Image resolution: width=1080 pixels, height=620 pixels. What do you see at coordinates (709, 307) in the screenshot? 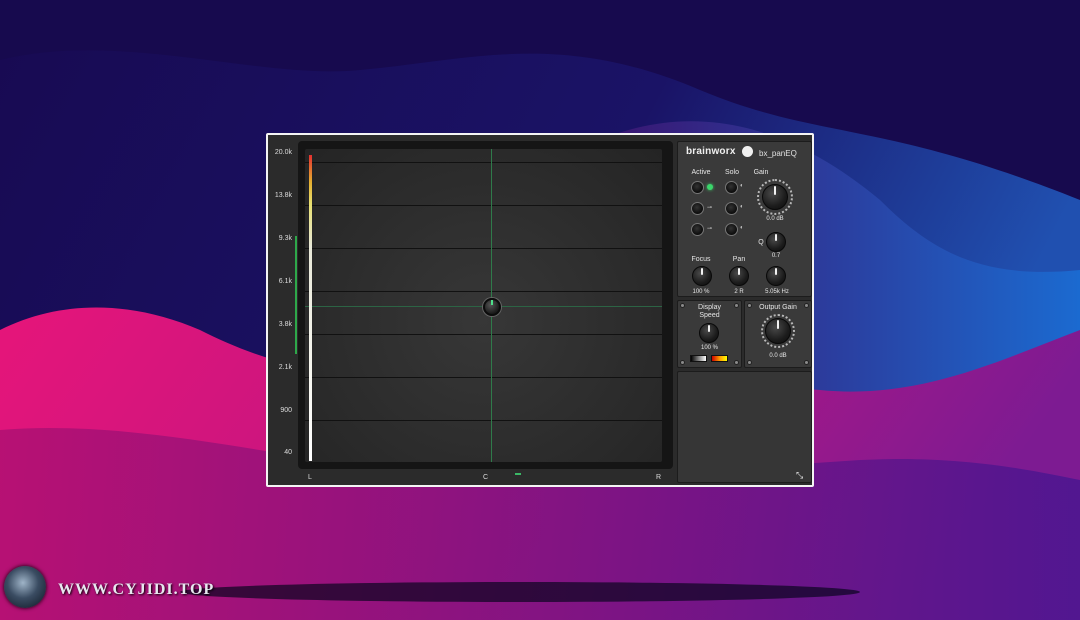
I see `display-label: Display` at bounding box center [709, 307].